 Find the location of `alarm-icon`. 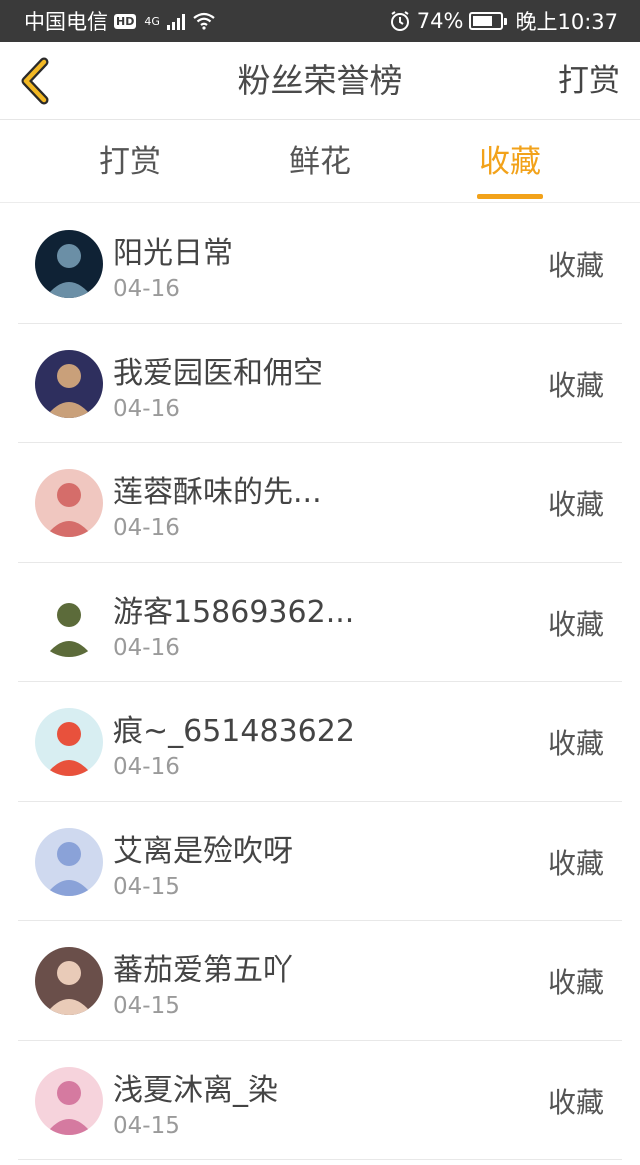

alarm-icon is located at coordinates (399, 21).